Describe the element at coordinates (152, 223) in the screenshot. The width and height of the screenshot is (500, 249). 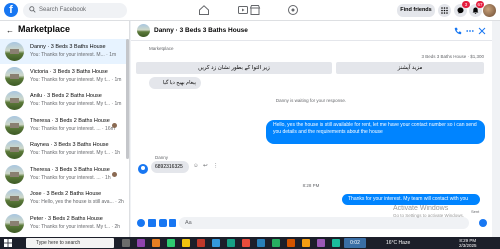
I see `image-icon` at that location.